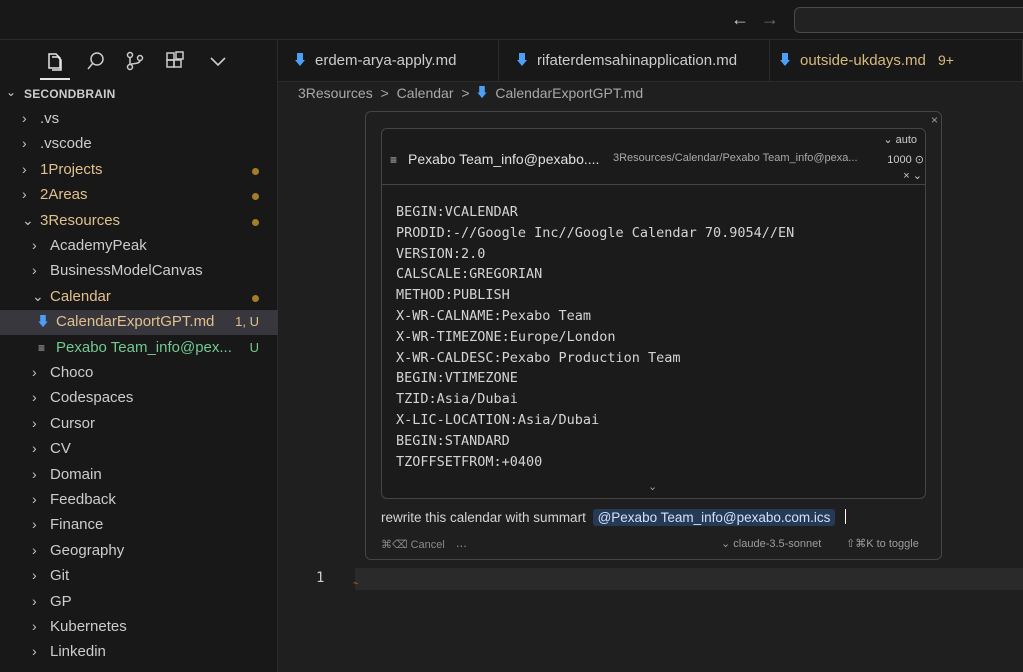 The image size is (1023, 672). What do you see at coordinates (139, 398) in the screenshot?
I see `tree-item: › Codespaces` at bounding box center [139, 398].